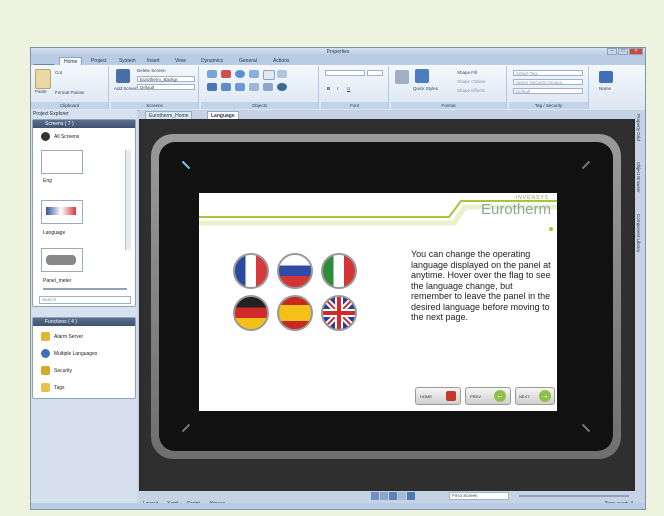  What do you see at coordinates (54, 233) in the screenshot?
I see `screen-label-language: Language` at bounding box center [54, 233].